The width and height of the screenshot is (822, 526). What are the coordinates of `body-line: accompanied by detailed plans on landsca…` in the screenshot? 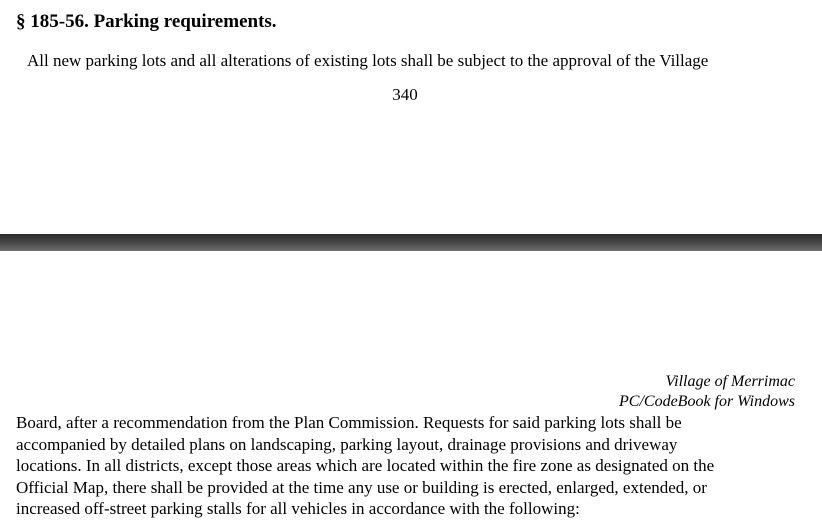 It's located at (347, 444).